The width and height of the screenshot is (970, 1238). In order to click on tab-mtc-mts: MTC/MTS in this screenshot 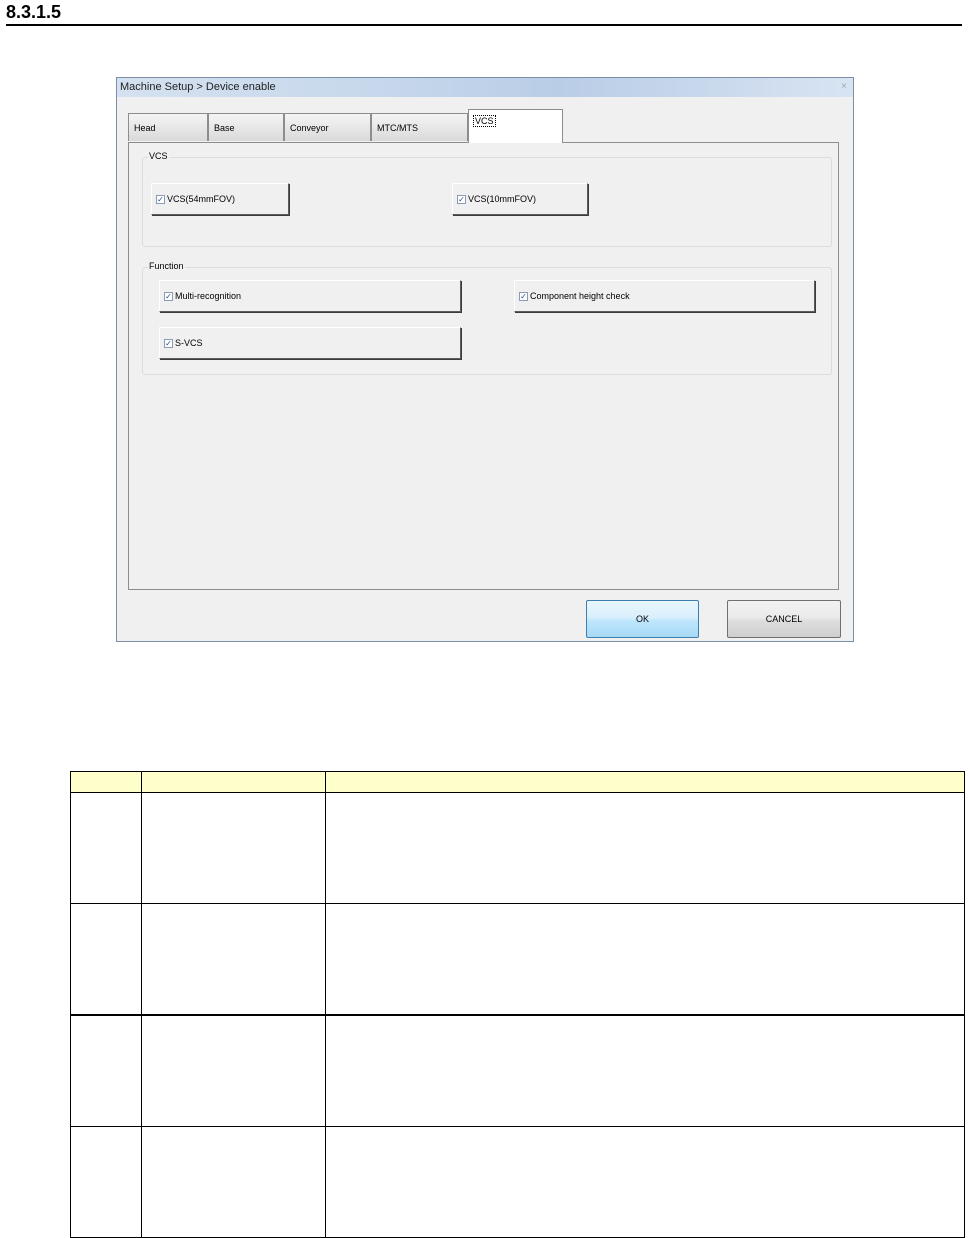, I will do `click(419, 127)`.